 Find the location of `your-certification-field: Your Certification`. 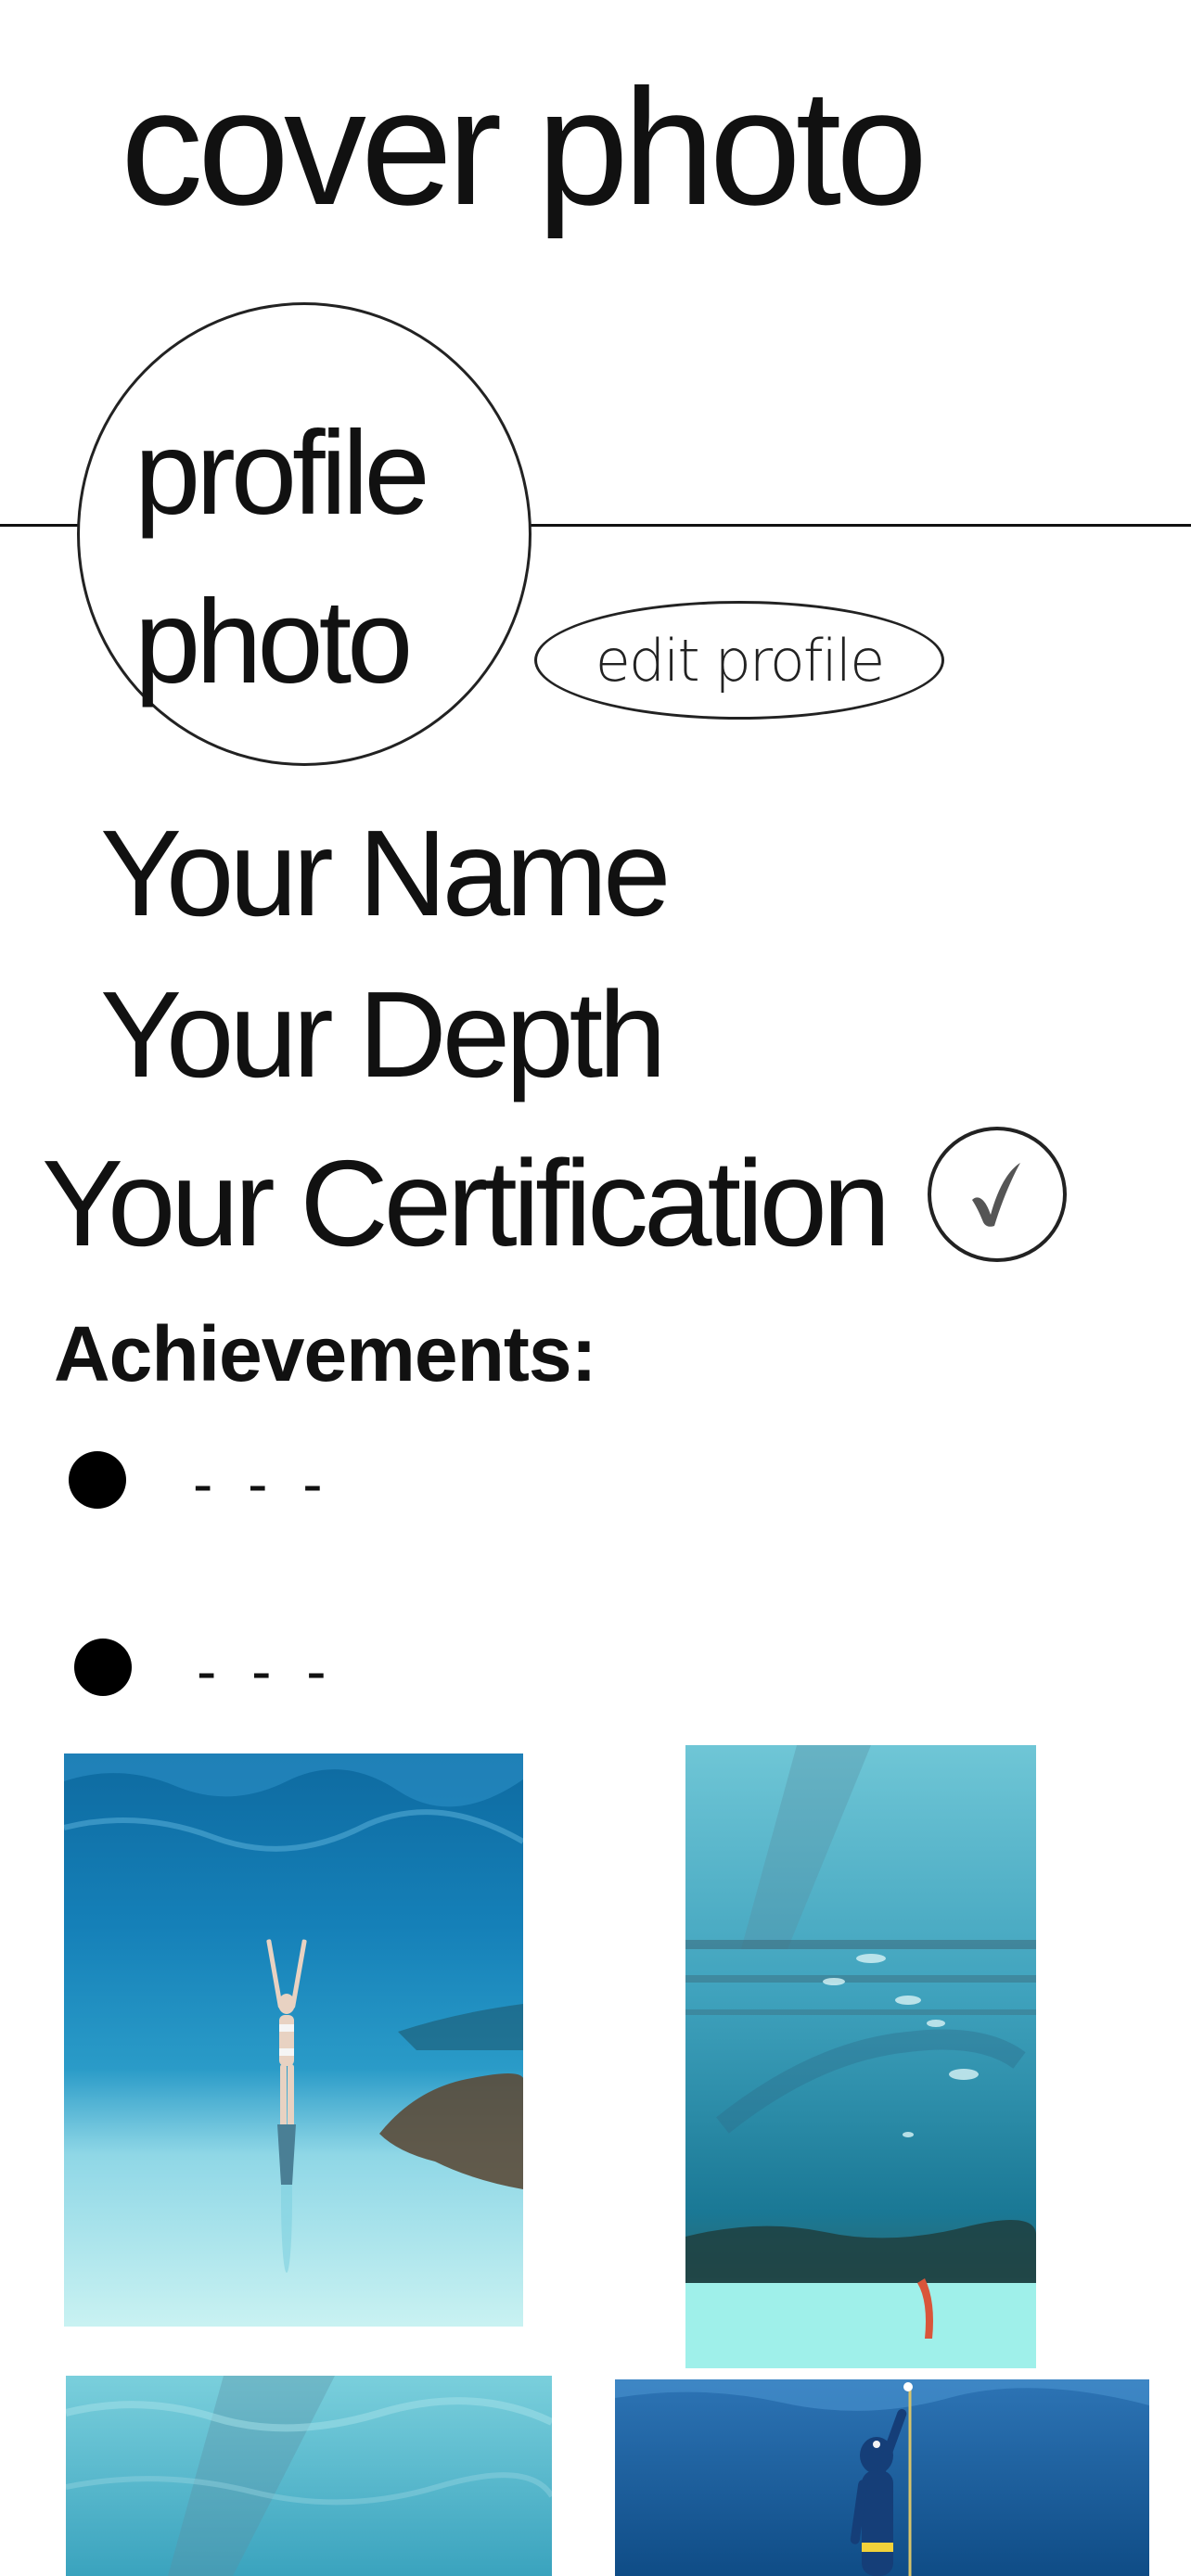

your-certification-field: Your Certification is located at coordinates (466, 1203).